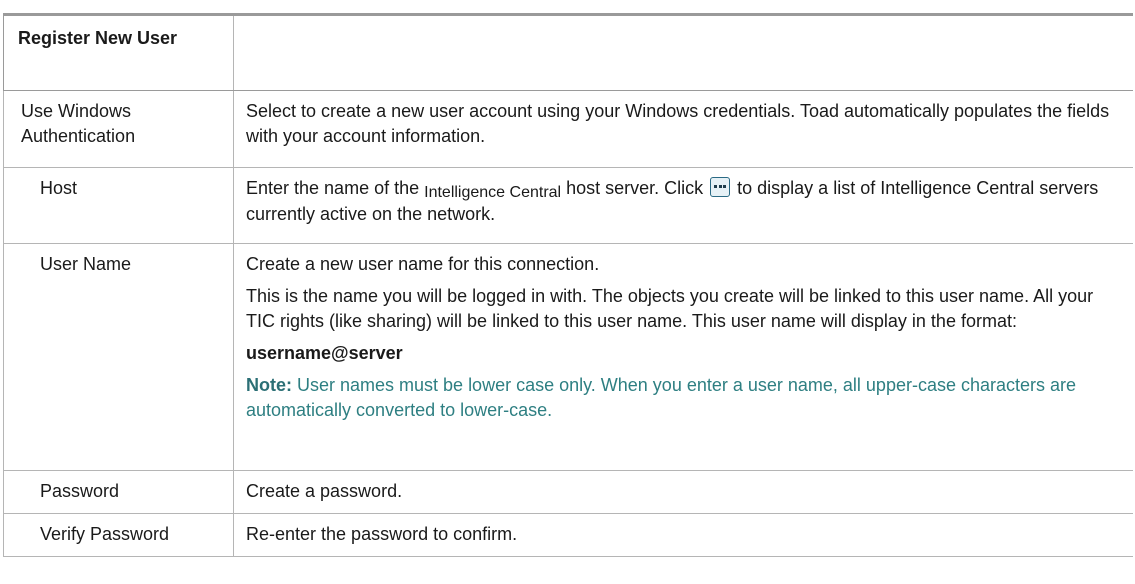 This screenshot has height=584, width=1135. I want to click on row-term-user-name: User Name, so click(118, 357).